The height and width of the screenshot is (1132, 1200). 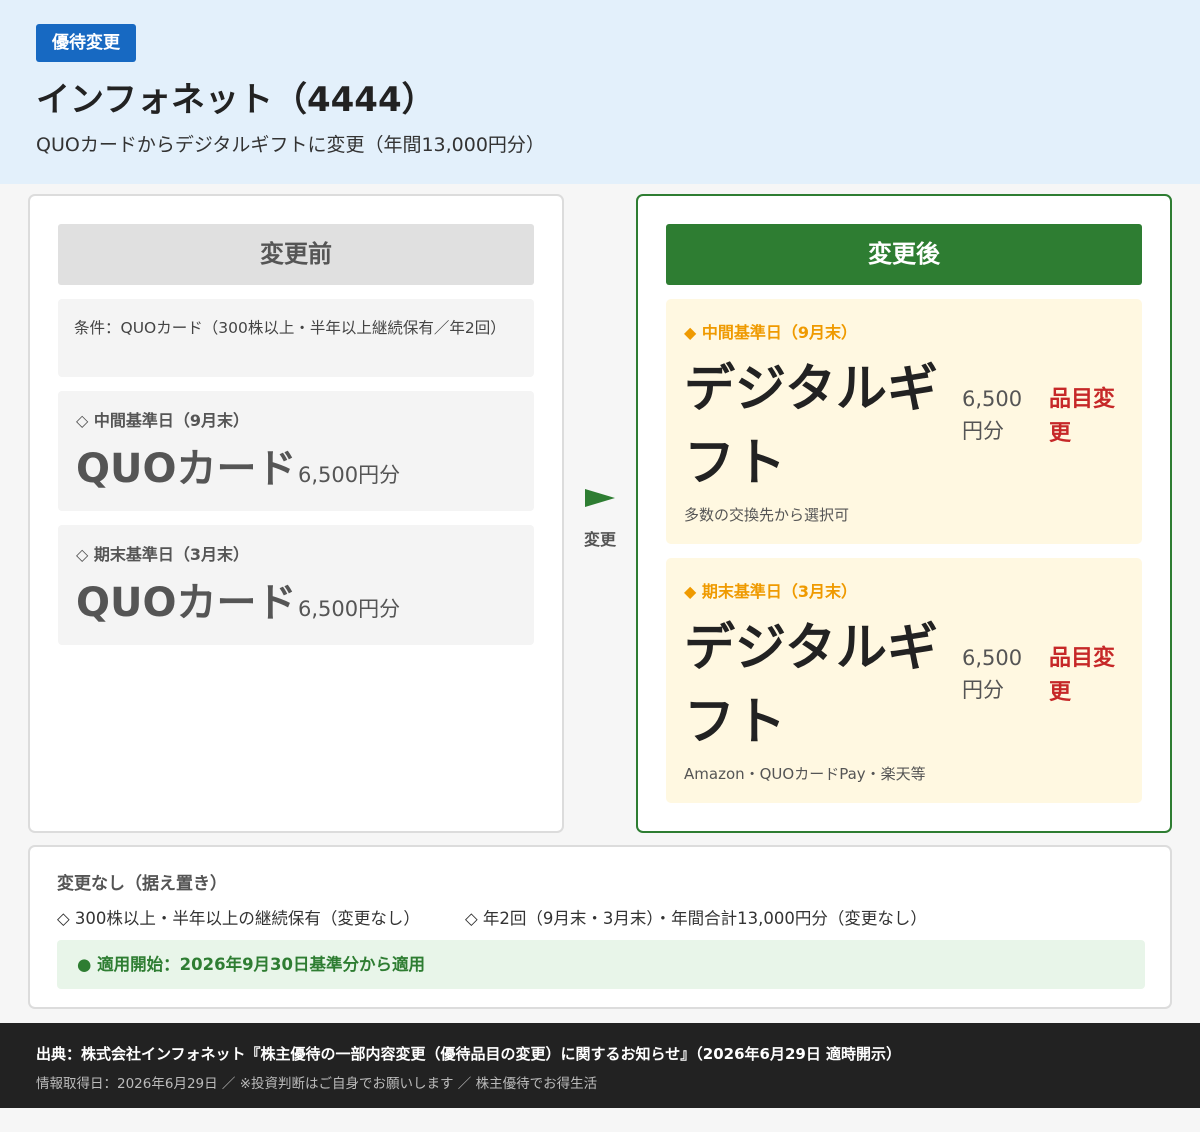 I want to click on no-change-heading: 変更なし（据え置き）, so click(x=142, y=884).